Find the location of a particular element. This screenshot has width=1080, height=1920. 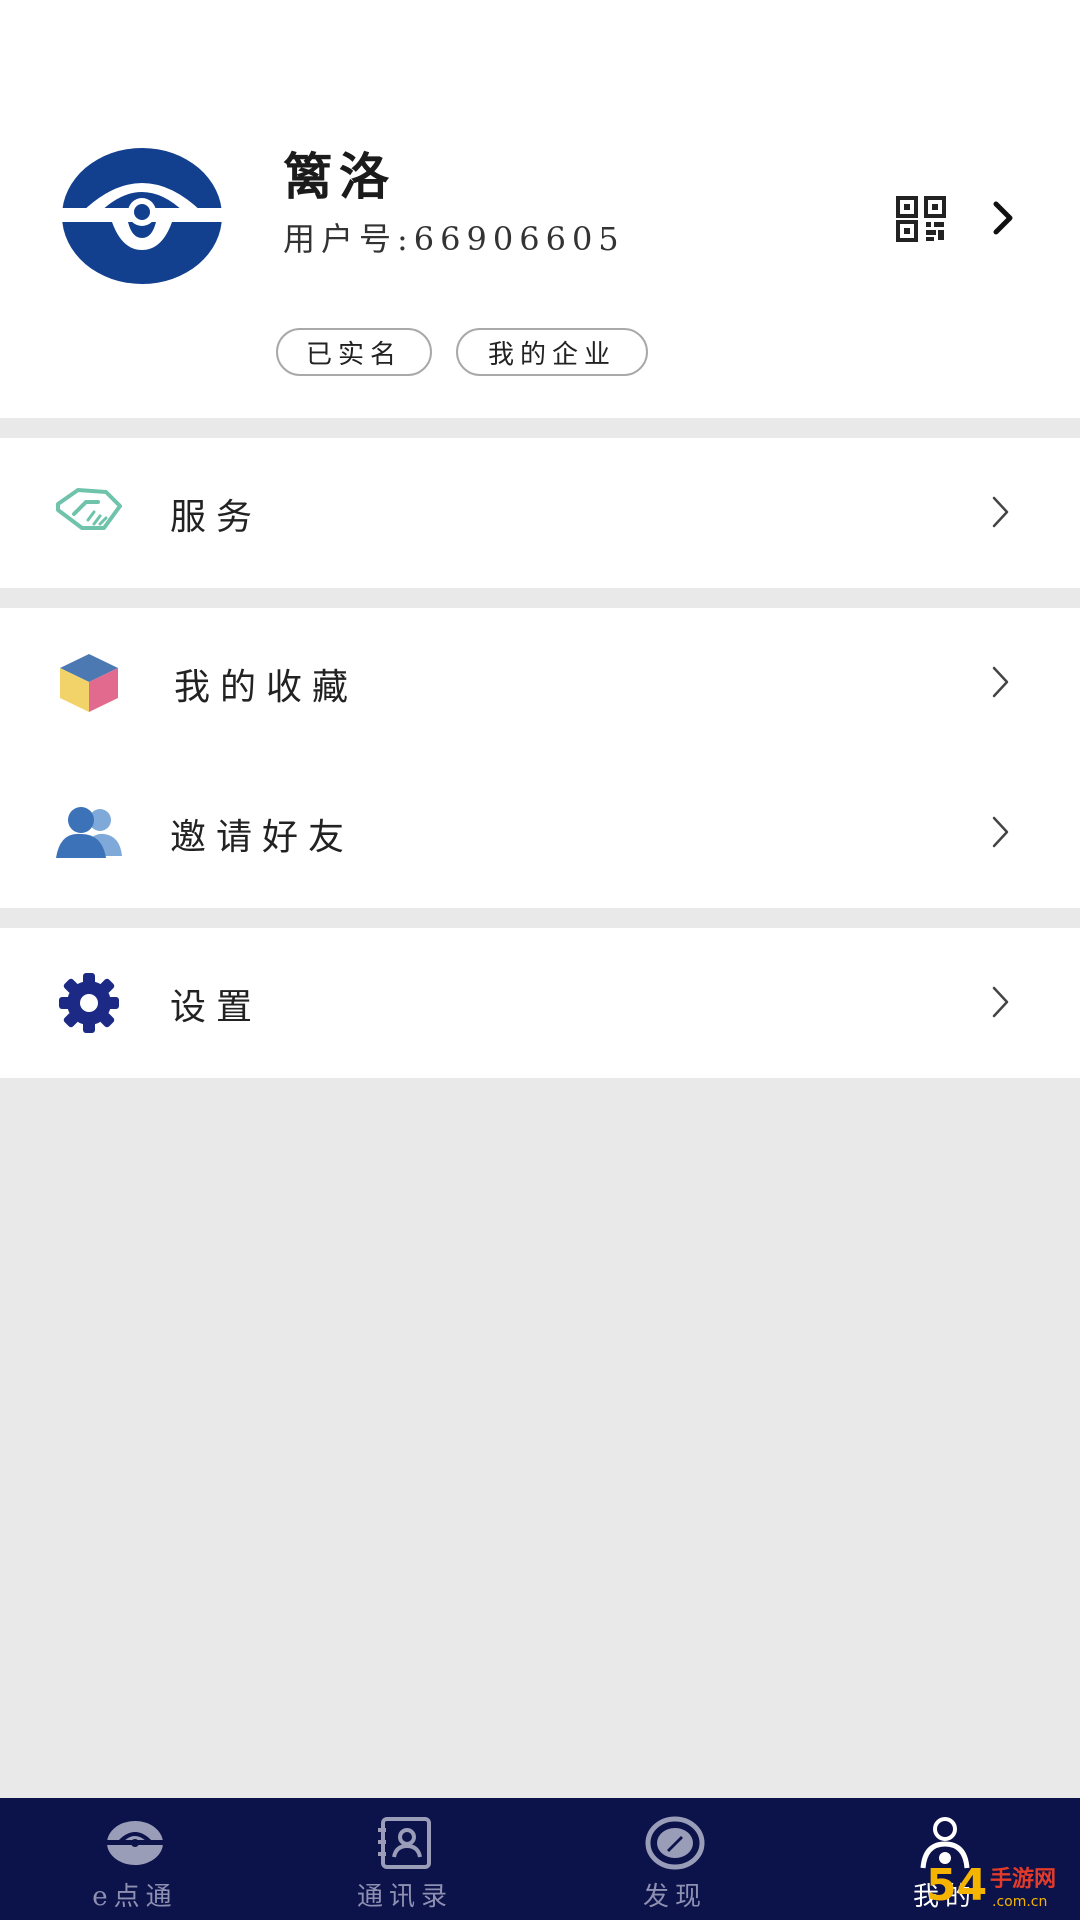

compass-icon is located at coordinates (675, 1843).